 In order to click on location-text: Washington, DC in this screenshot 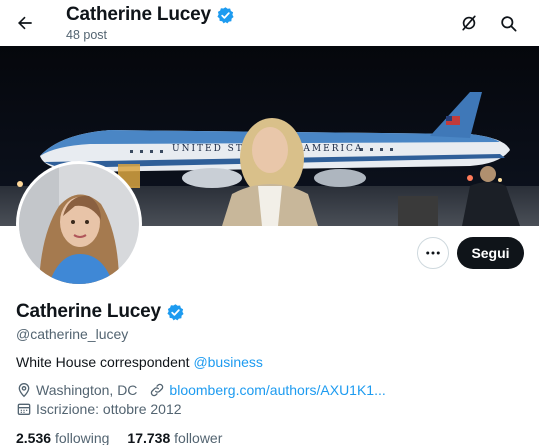, I will do `click(87, 390)`.